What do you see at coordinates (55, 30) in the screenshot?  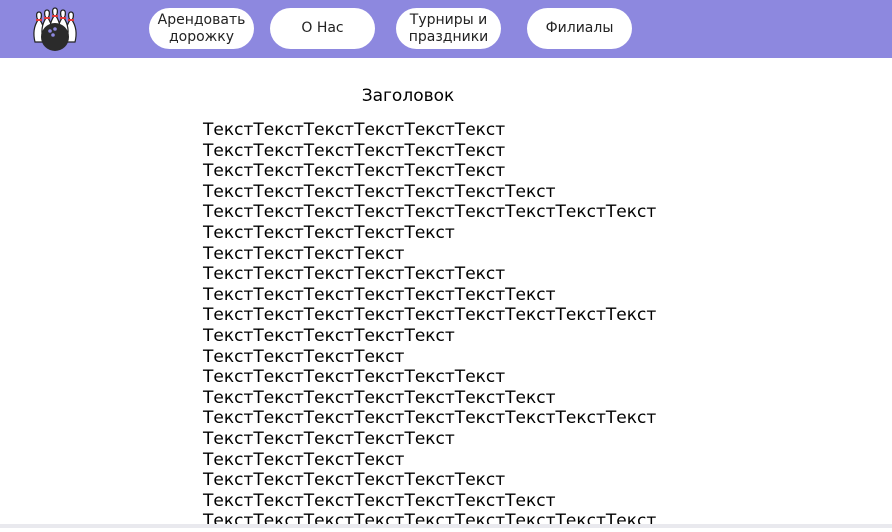 I see `bowling-logo-icon` at bounding box center [55, 30].